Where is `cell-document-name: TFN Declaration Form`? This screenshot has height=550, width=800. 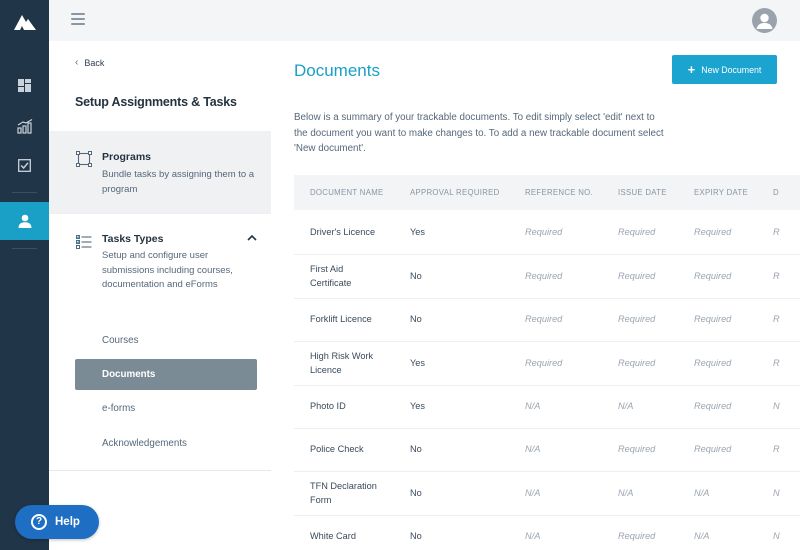 cell-document-name: TFN Declaration Form is located at coordinates (344, 493).